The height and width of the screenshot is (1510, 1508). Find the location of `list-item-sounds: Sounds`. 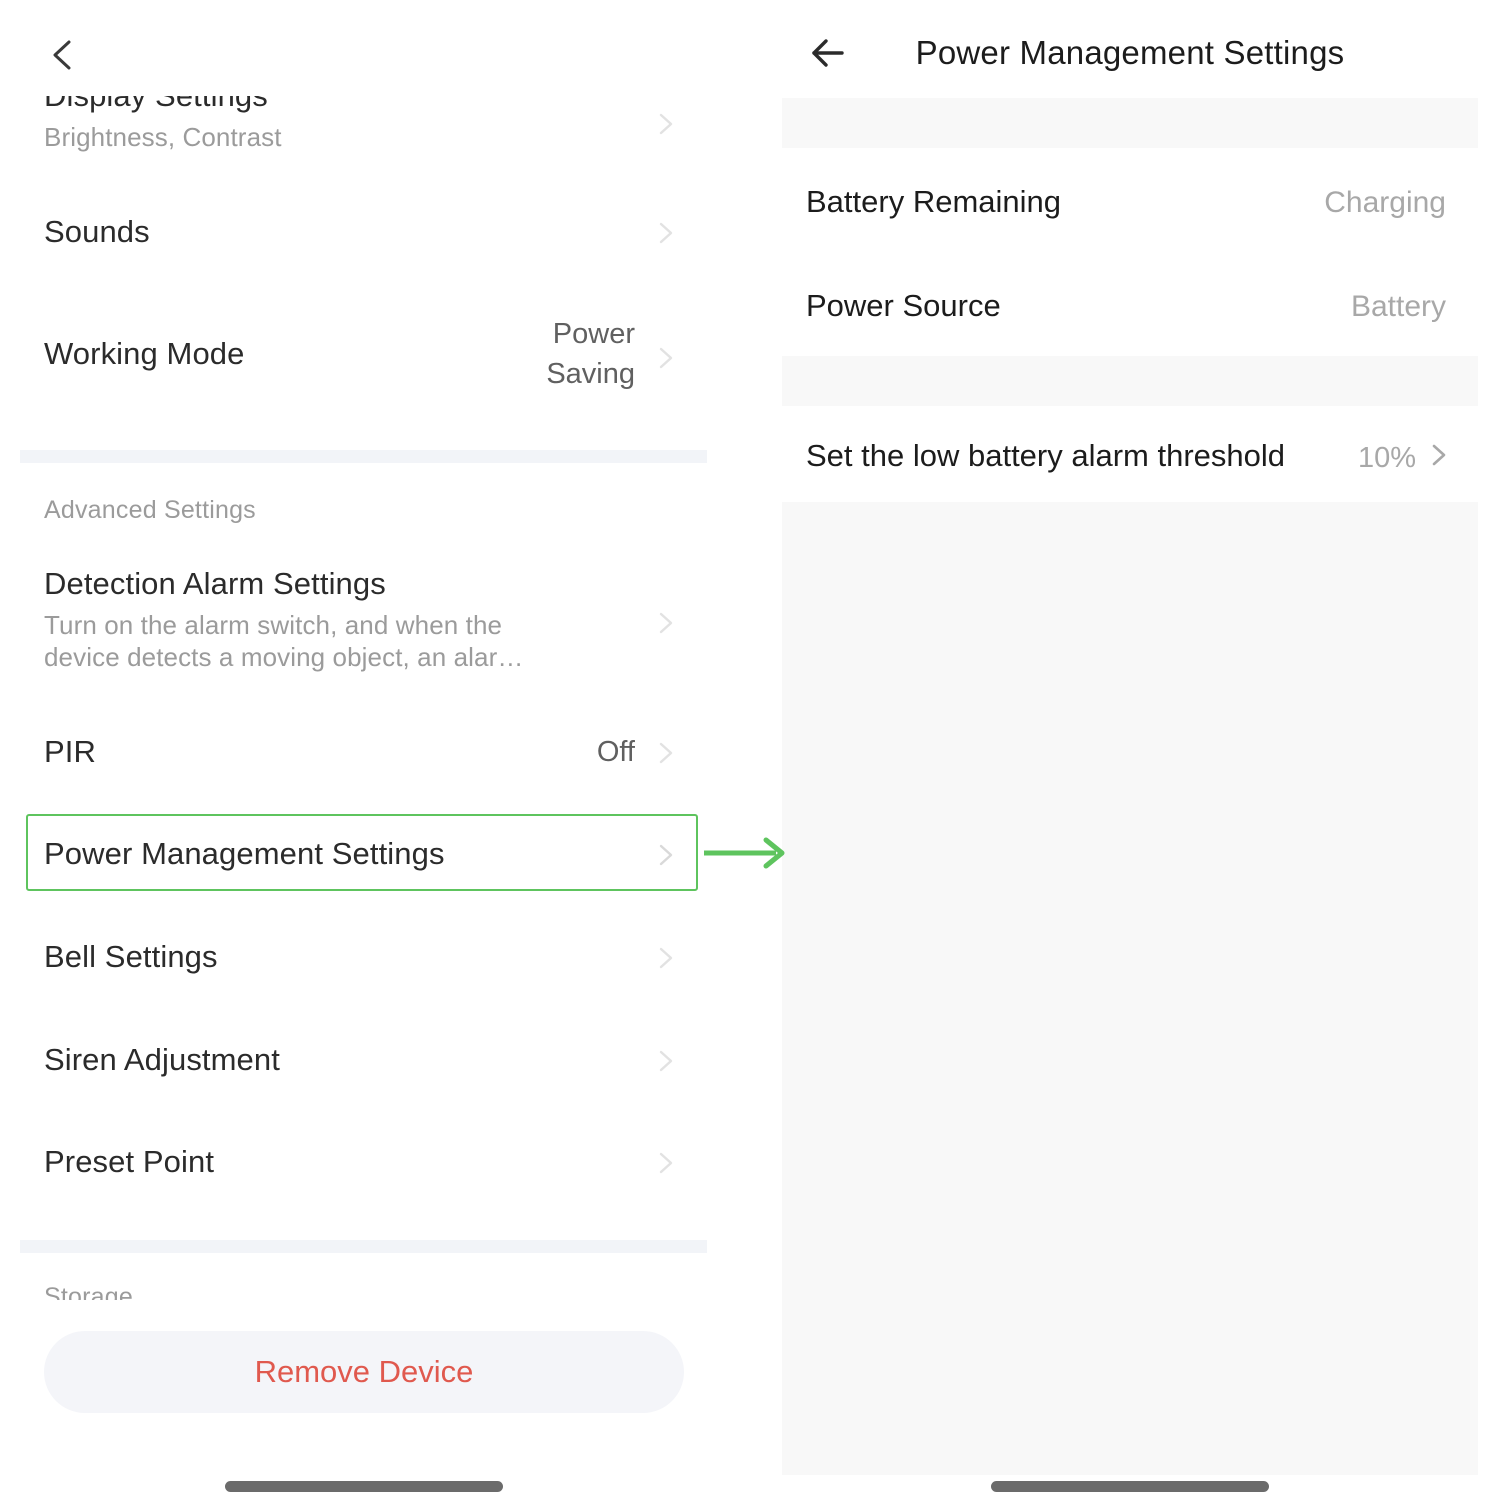

list-item-sounds: Sounds is located at coordinates (377, 235).